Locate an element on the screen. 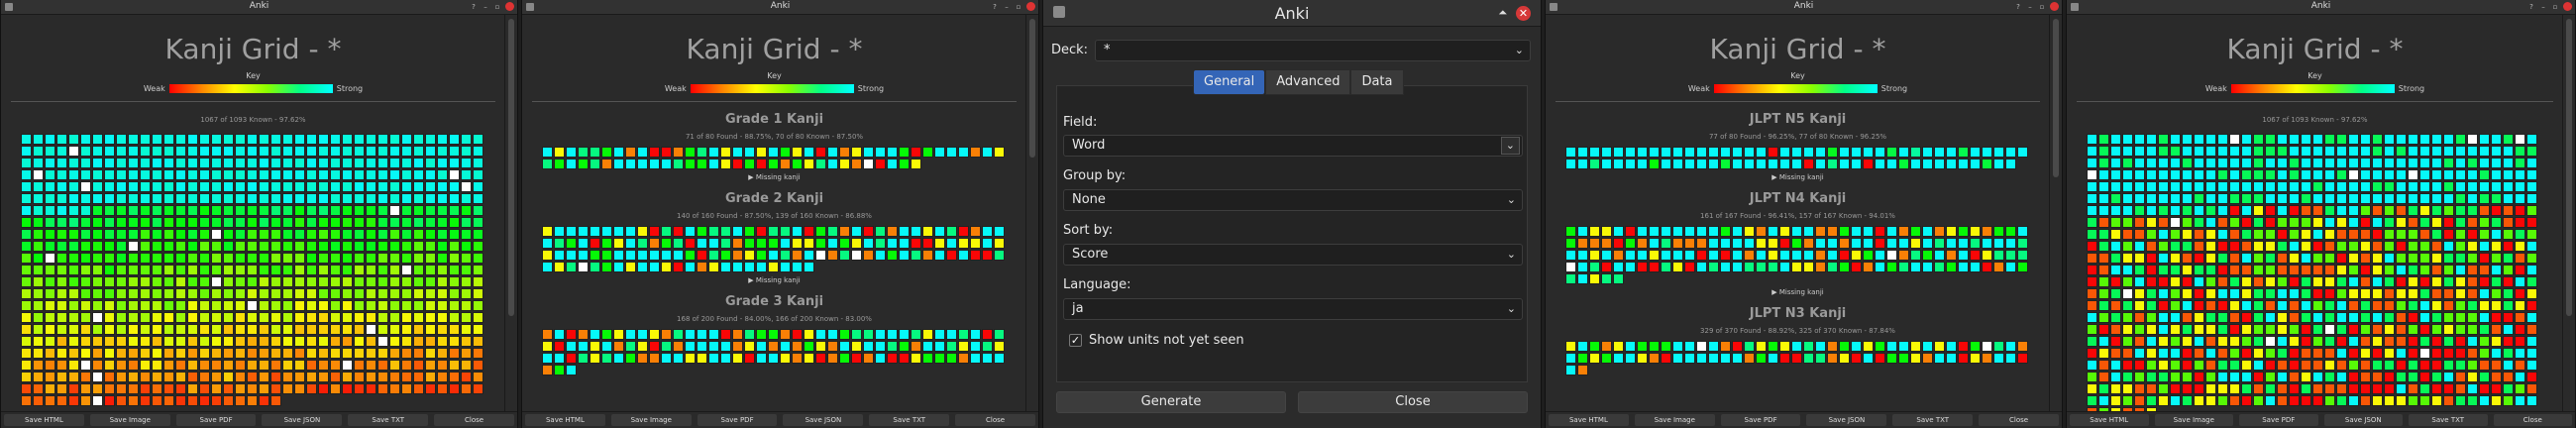 The height and width of the screenshot is (428, 2576). field-select: Word ⌄ is located at coordinates (1293, 146).